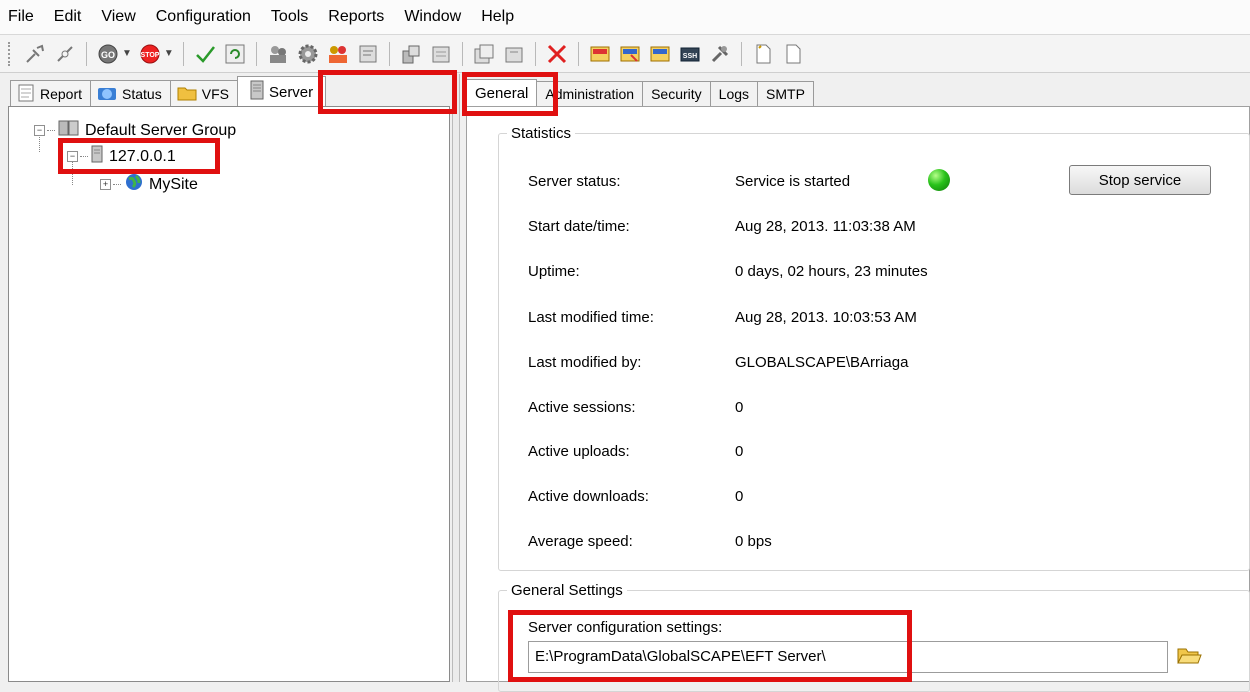 The width and height of the screenshot is (1250, 692). Describe the element at coordinates (739, 451) in the screenshot. I see `active-uploads-value: 0` at that location.